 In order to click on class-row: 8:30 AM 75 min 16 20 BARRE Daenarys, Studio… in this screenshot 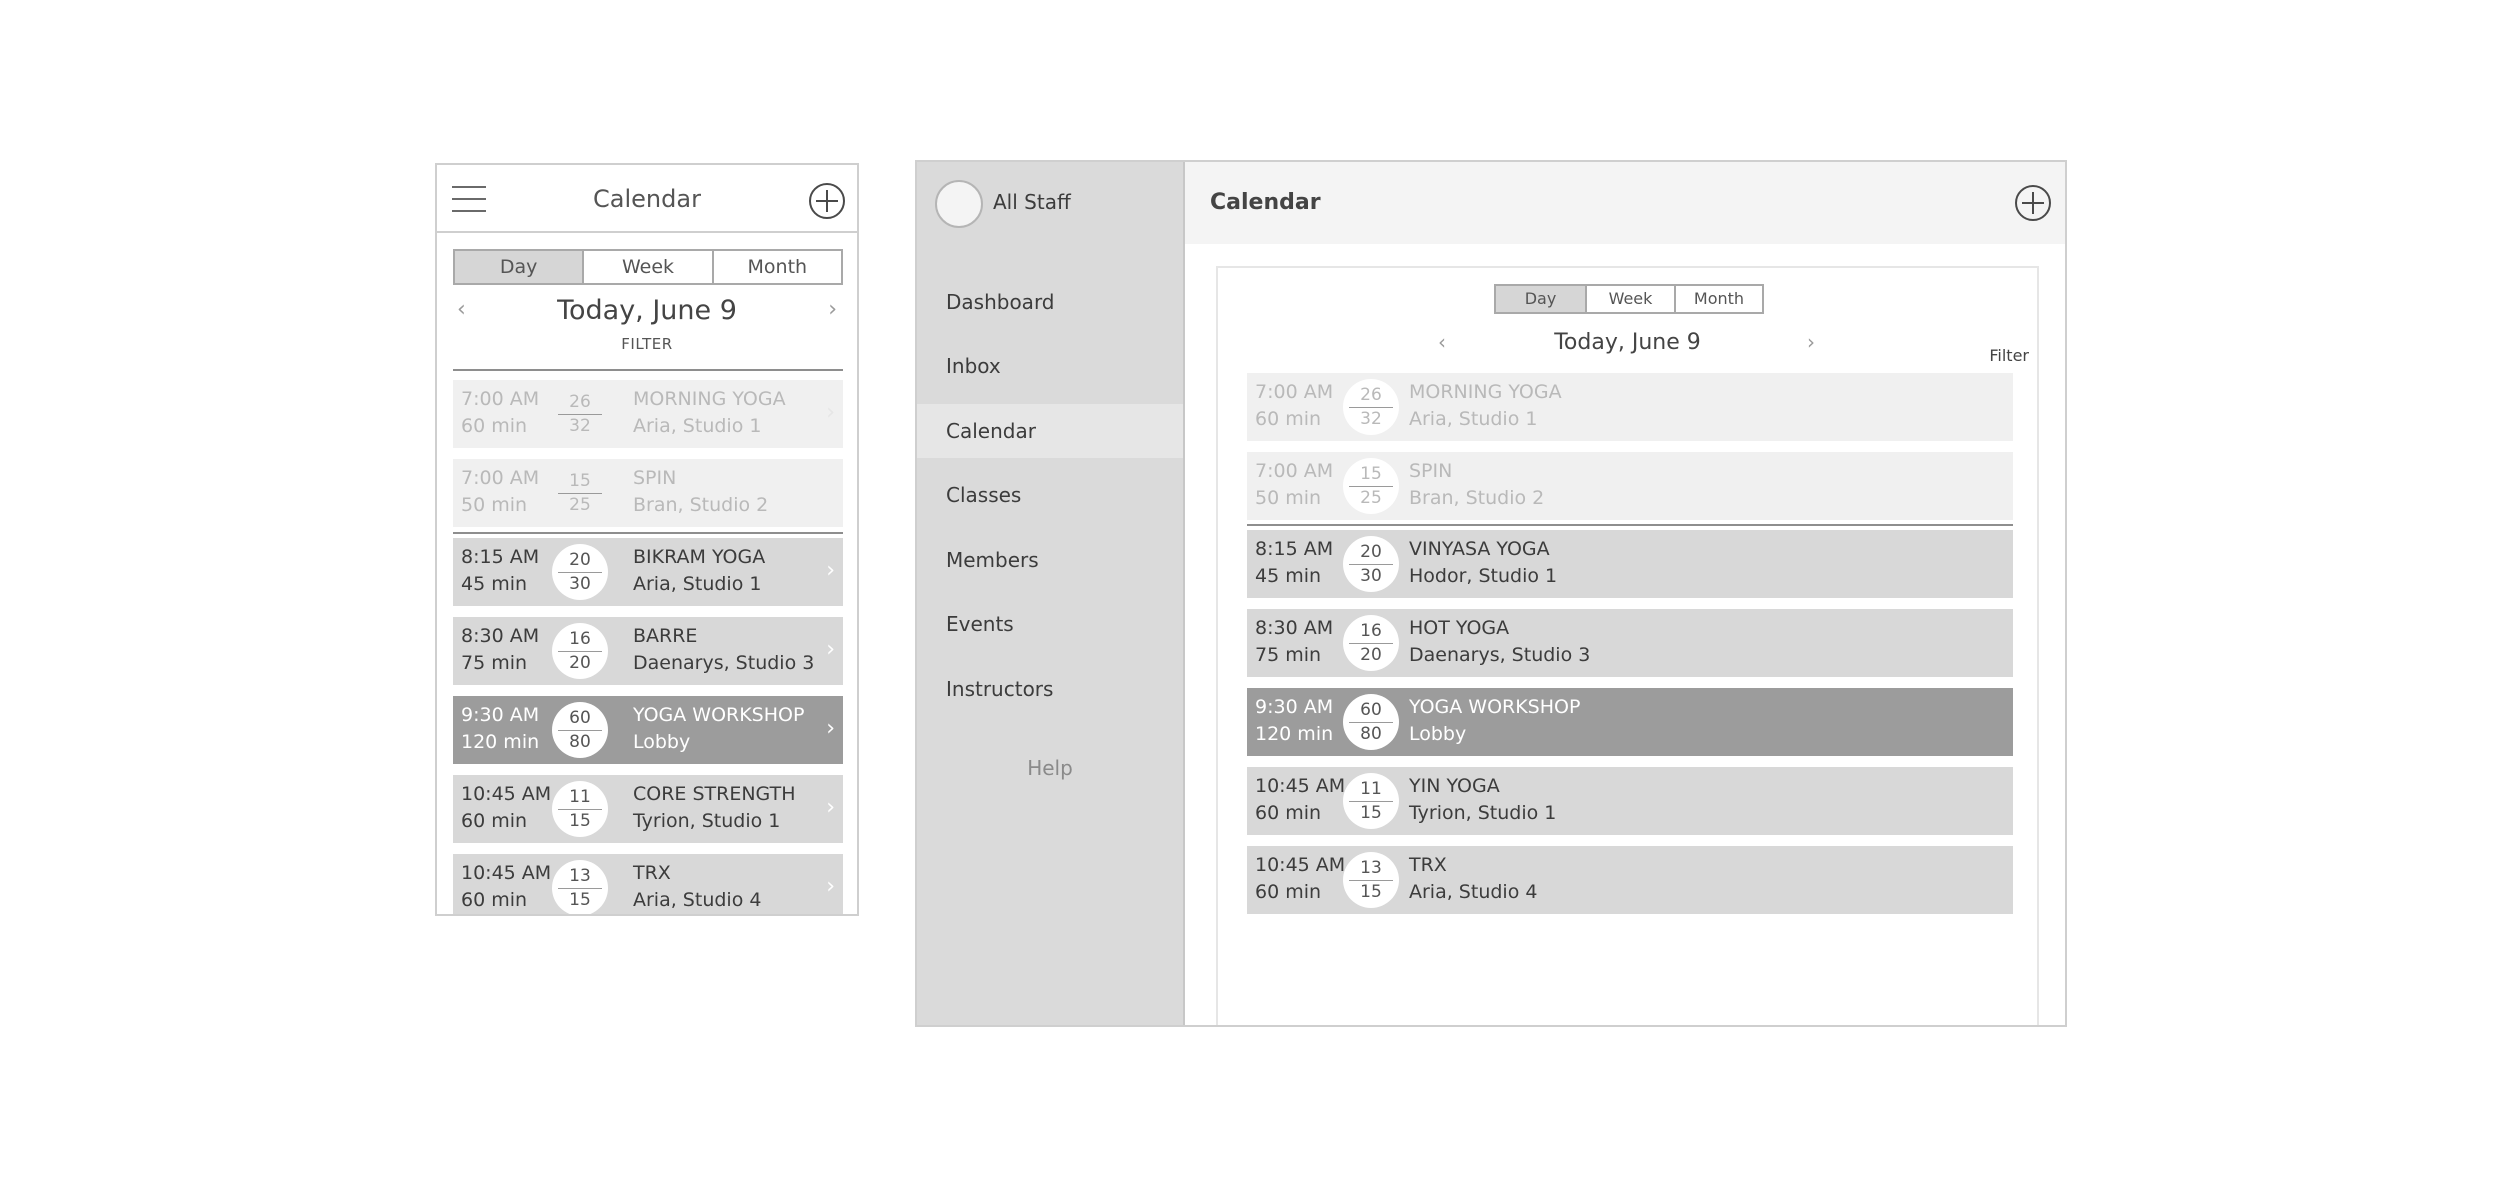, I will do `click(648, 651)`.